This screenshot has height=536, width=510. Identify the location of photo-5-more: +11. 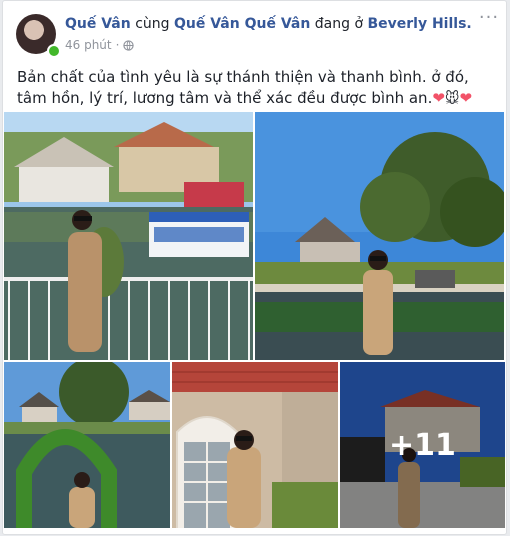
(422, 445).